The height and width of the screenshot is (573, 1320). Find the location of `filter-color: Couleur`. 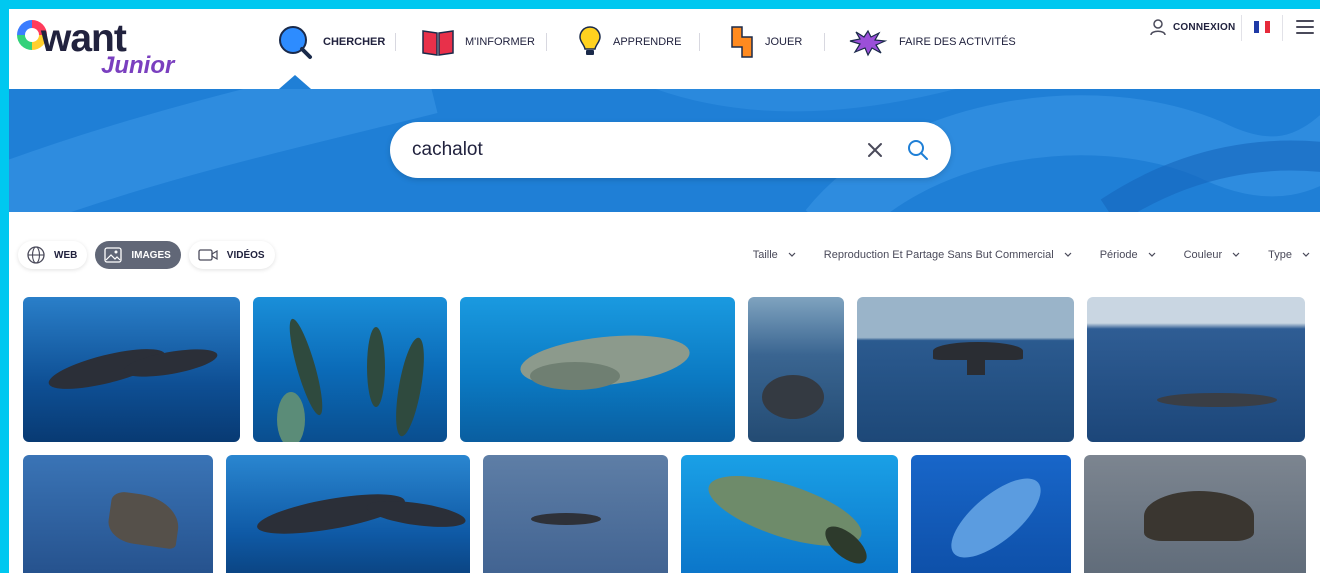

filter-color: Couleur is located at coordinates (1212, 255).